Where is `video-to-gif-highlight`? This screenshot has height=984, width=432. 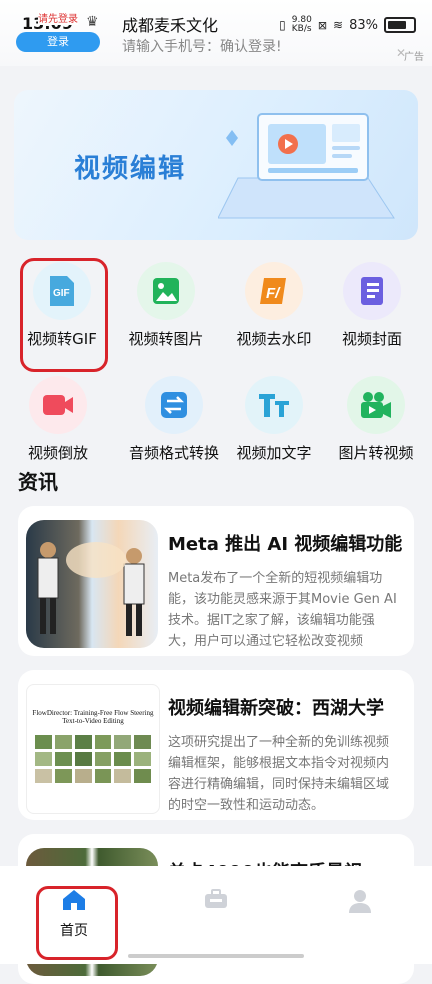 video-to-gif-highlight is located at coordinates (64, 315).